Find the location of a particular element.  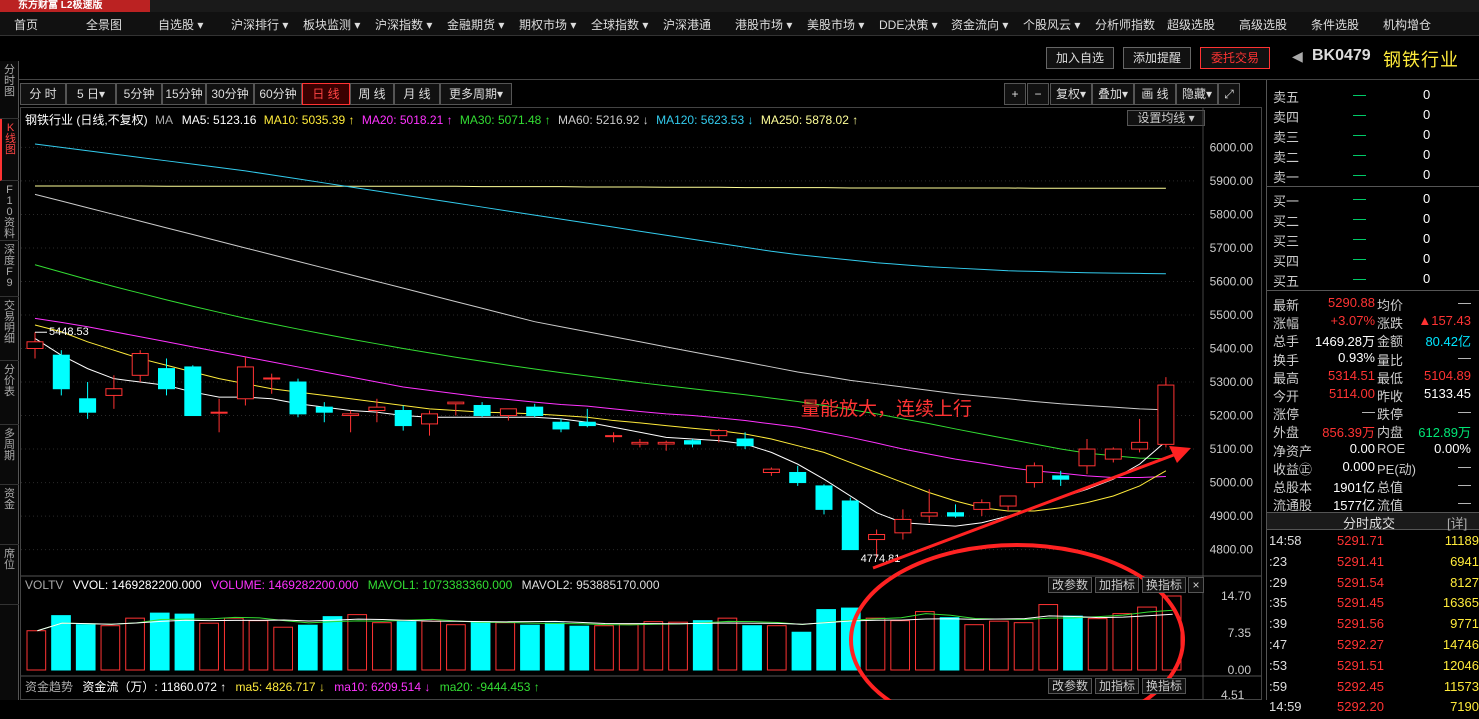

tick-price: 5292.45 is located at coordinates (1360, 686).